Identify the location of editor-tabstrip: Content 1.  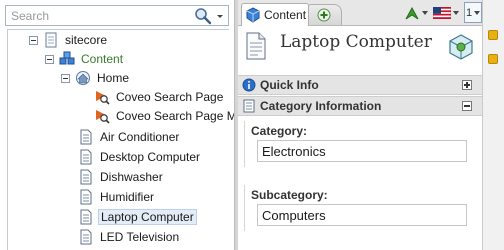
(360, 13).